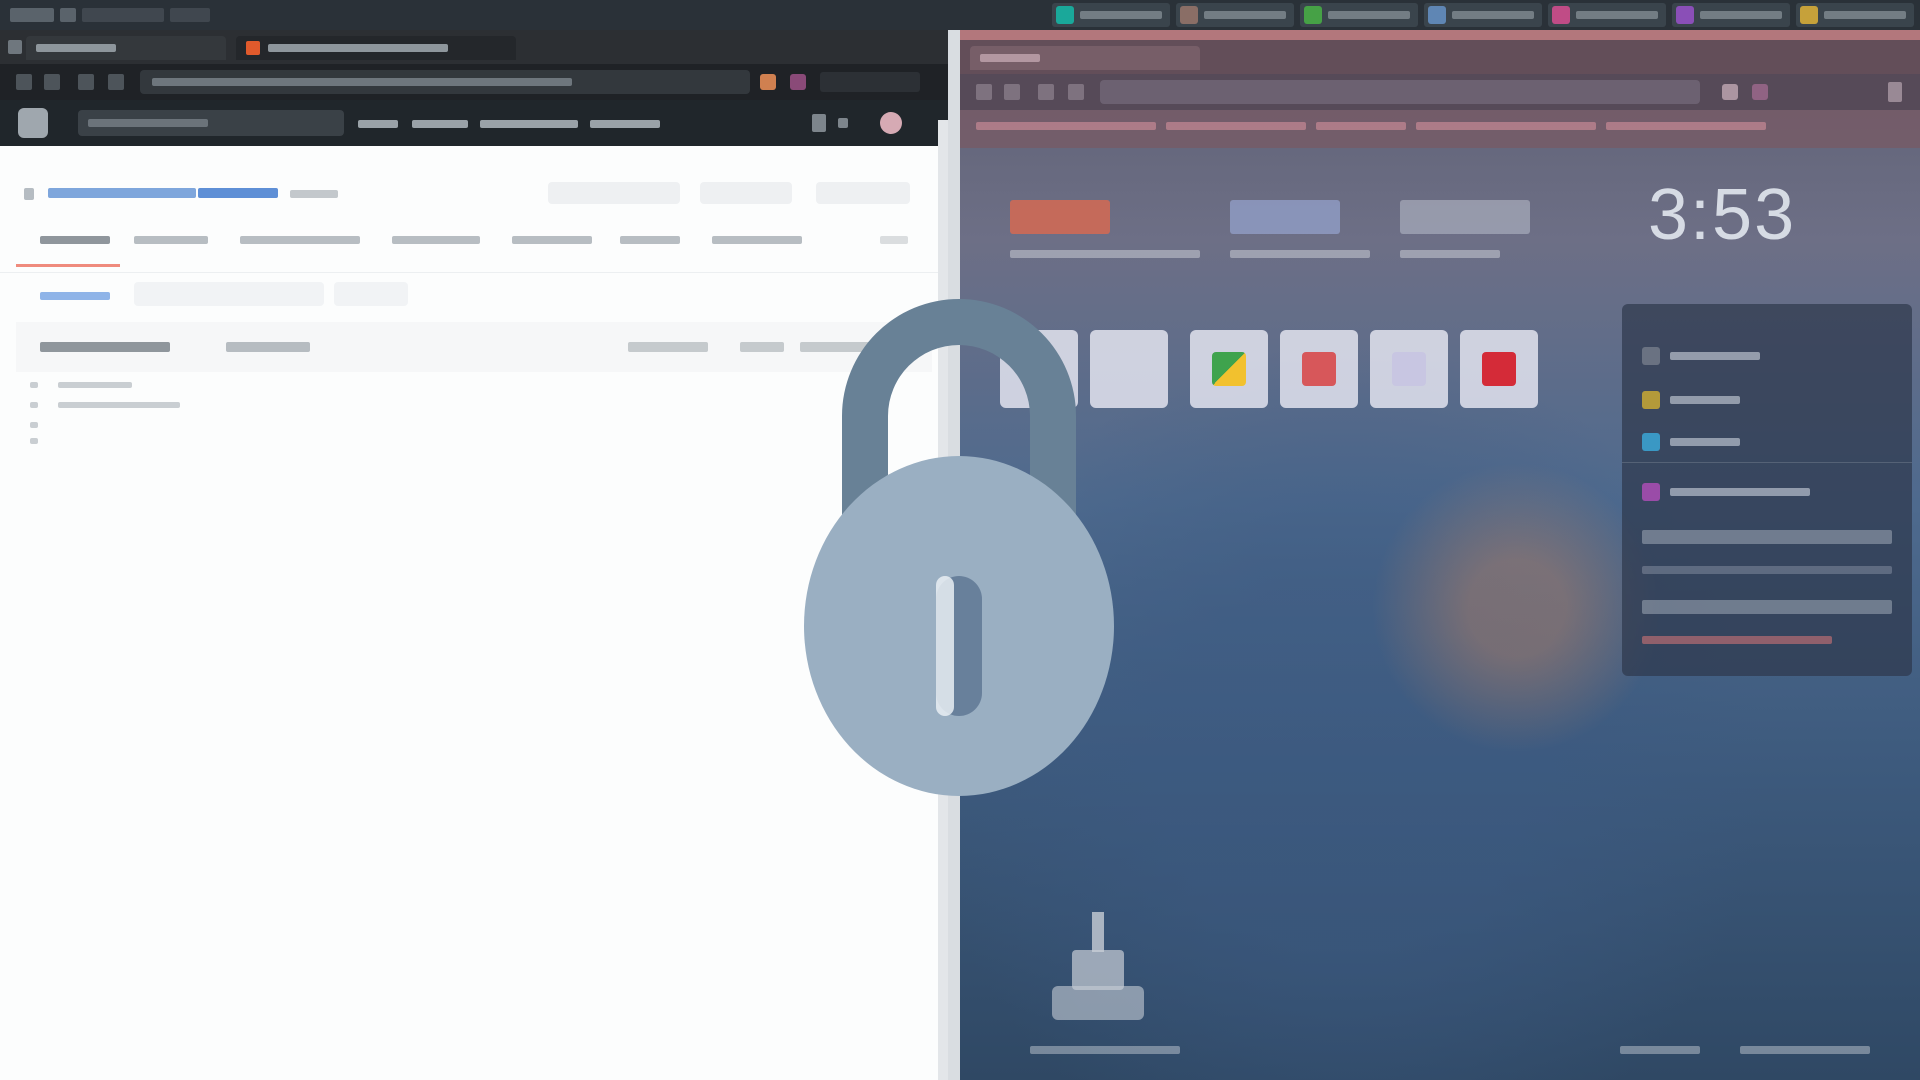 The height and width of the screenshot is (1080, 1920). I want to click on visibility-badge, so click(314, 194).